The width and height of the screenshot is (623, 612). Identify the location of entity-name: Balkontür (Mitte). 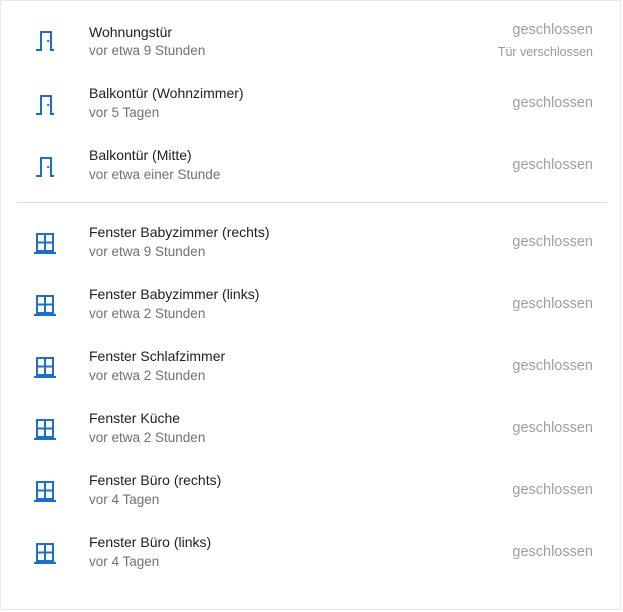
(140, 155).